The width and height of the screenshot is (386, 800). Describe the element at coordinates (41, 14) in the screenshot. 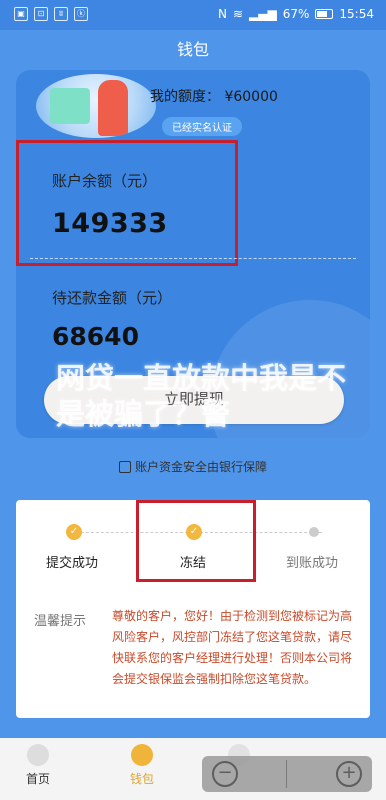

I see `notification-icon: ⊡` at that location.